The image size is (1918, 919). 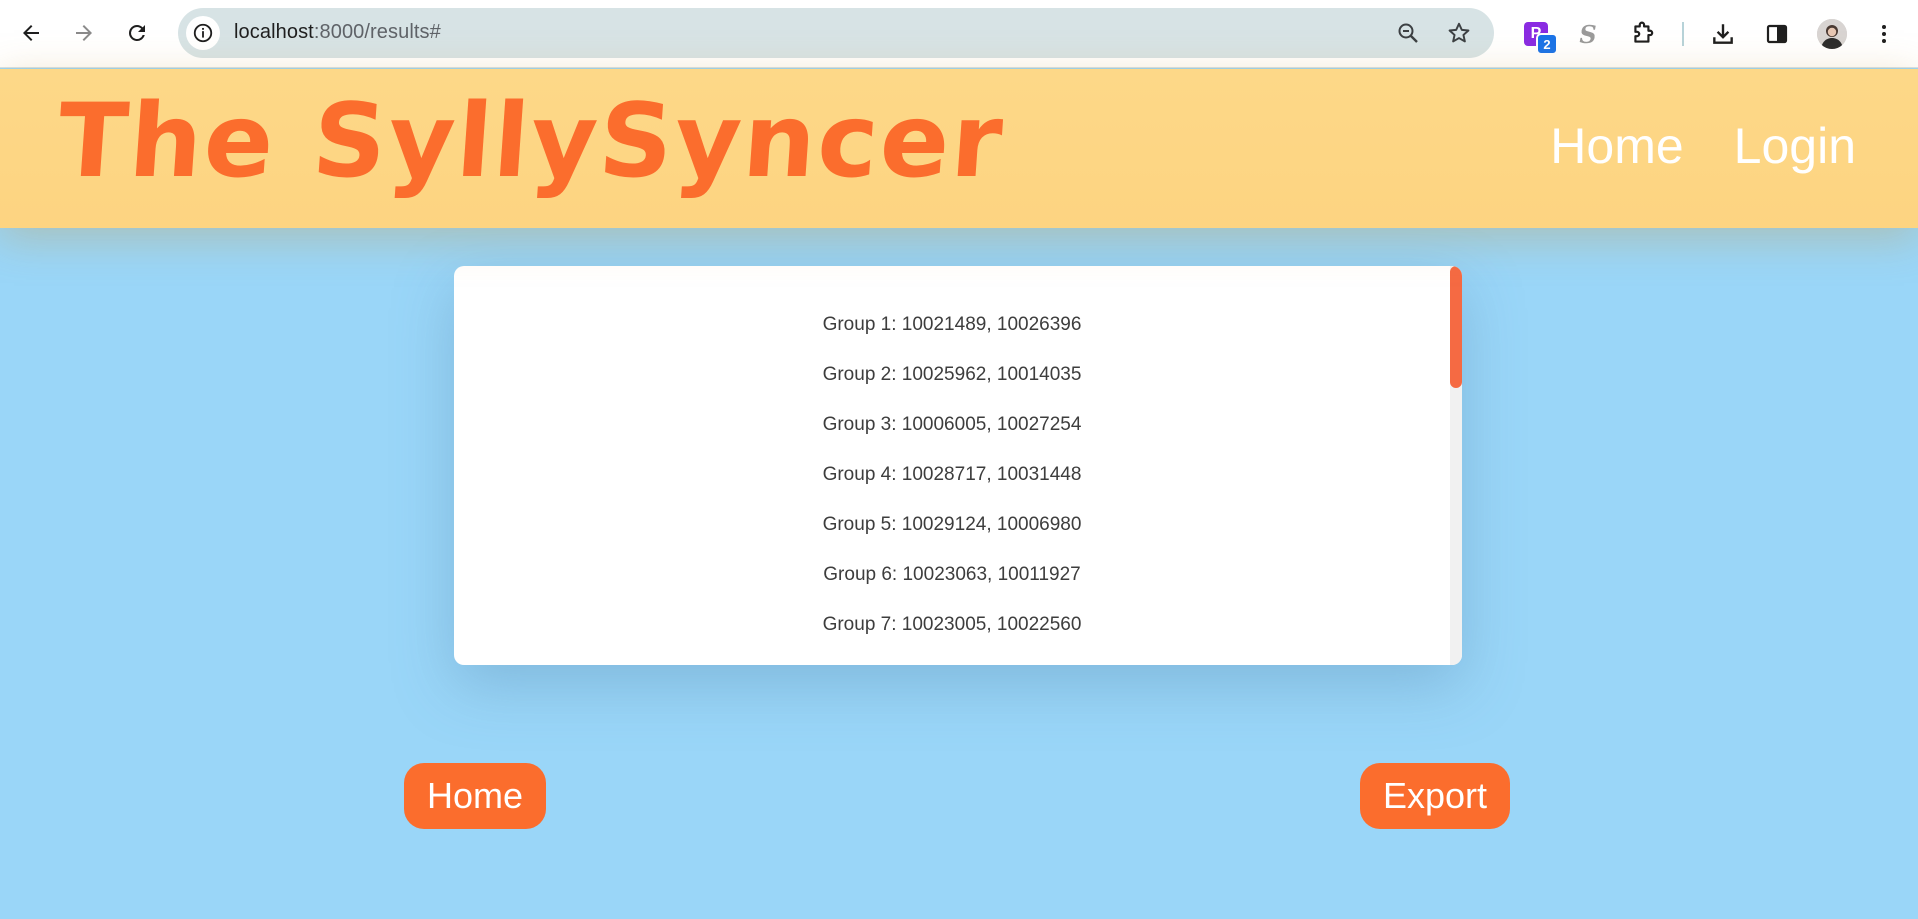 What do you see at coordinates (1683, 34) in the screenshot?
I see `toolbar-separator` at bounding box center [1683, 34].